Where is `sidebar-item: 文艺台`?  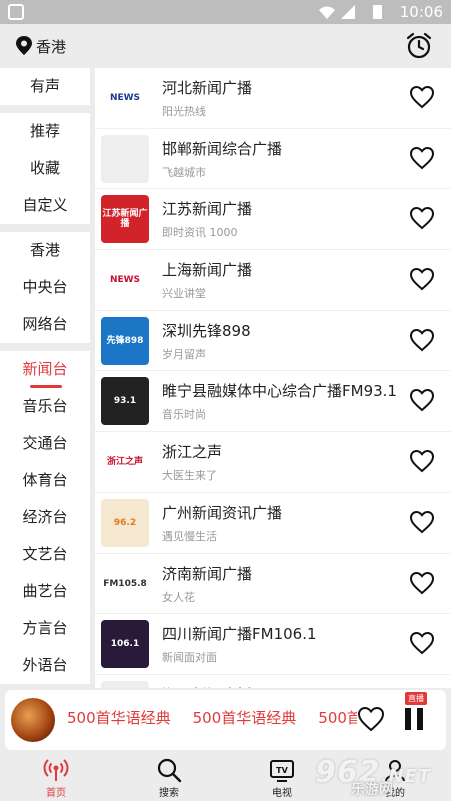
sidebar-item: 文艺台 is located at coordinates (45, 554).